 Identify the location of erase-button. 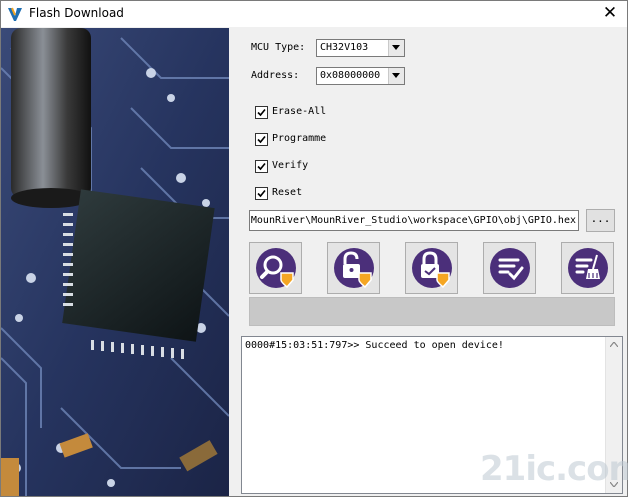
(587, 268).